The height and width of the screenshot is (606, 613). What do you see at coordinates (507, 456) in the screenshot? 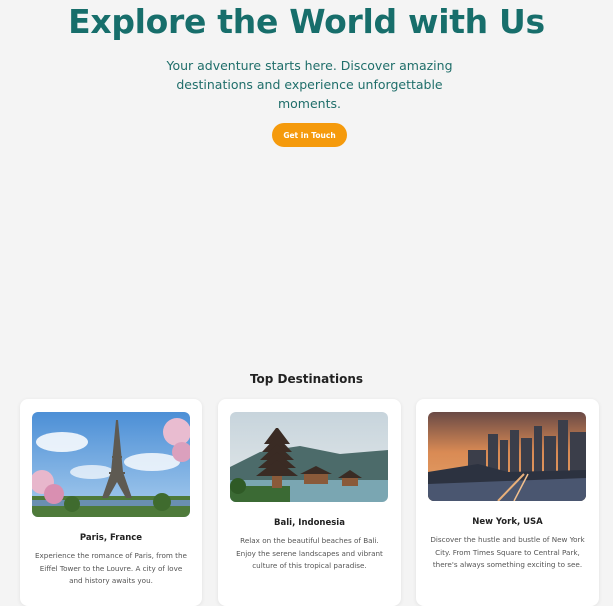
I see `new-york-skyline-photo` at bounding box center [507, 456].